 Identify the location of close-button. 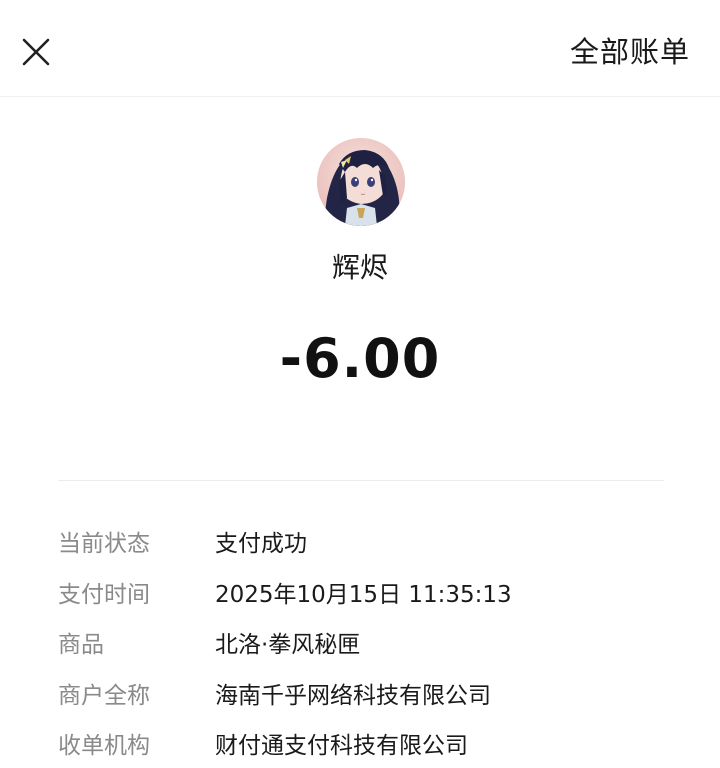
(36, 52).